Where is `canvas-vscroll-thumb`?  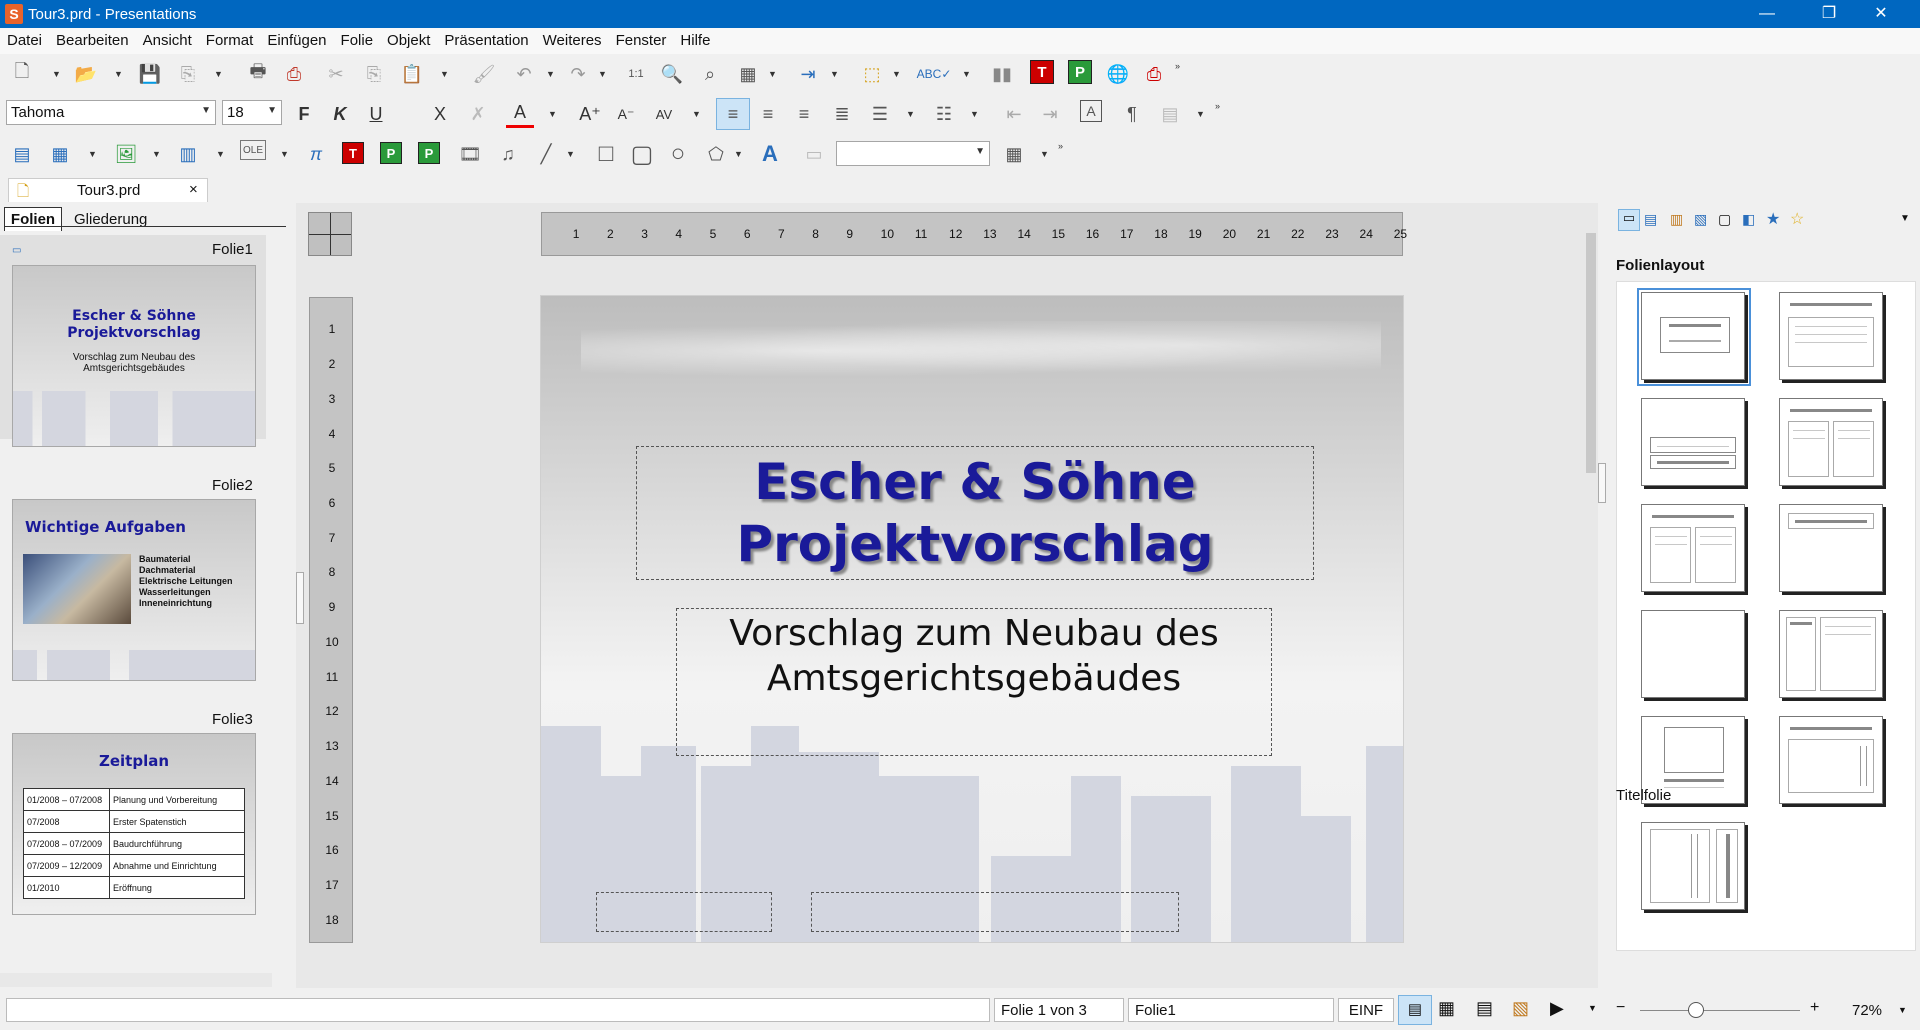
canvas-vscroll-thumb is located at coordinates (1591, 353).